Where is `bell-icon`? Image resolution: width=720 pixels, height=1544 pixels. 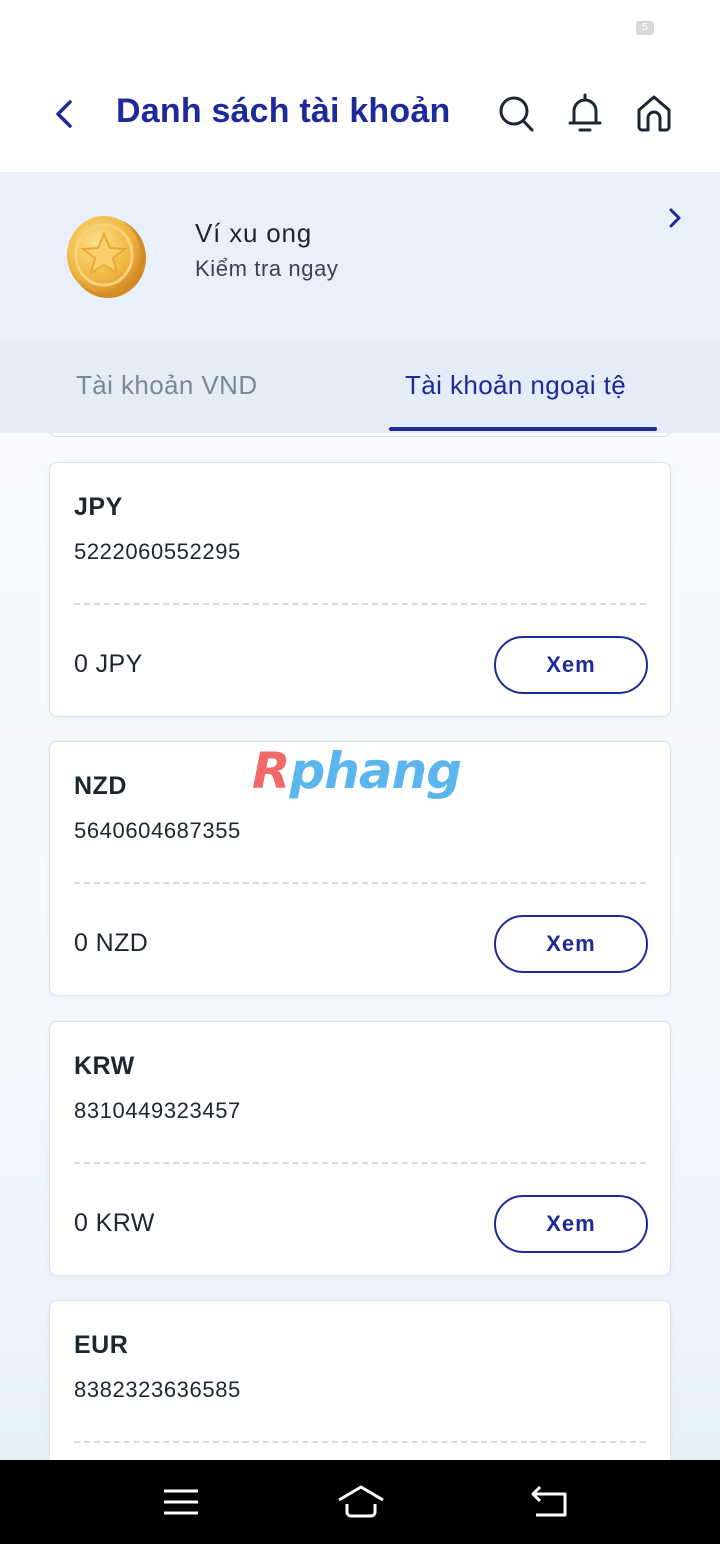 bell-icon is located at coordinates (585, 112).